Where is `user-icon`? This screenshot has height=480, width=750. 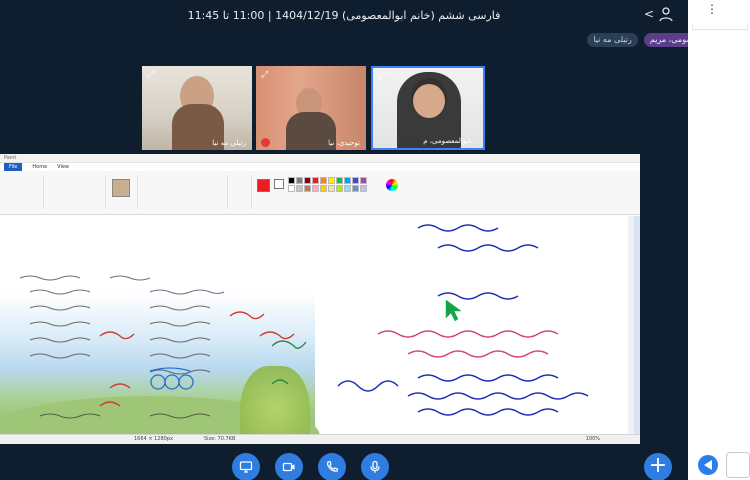 user-icon is located at coordinates (666, 14).